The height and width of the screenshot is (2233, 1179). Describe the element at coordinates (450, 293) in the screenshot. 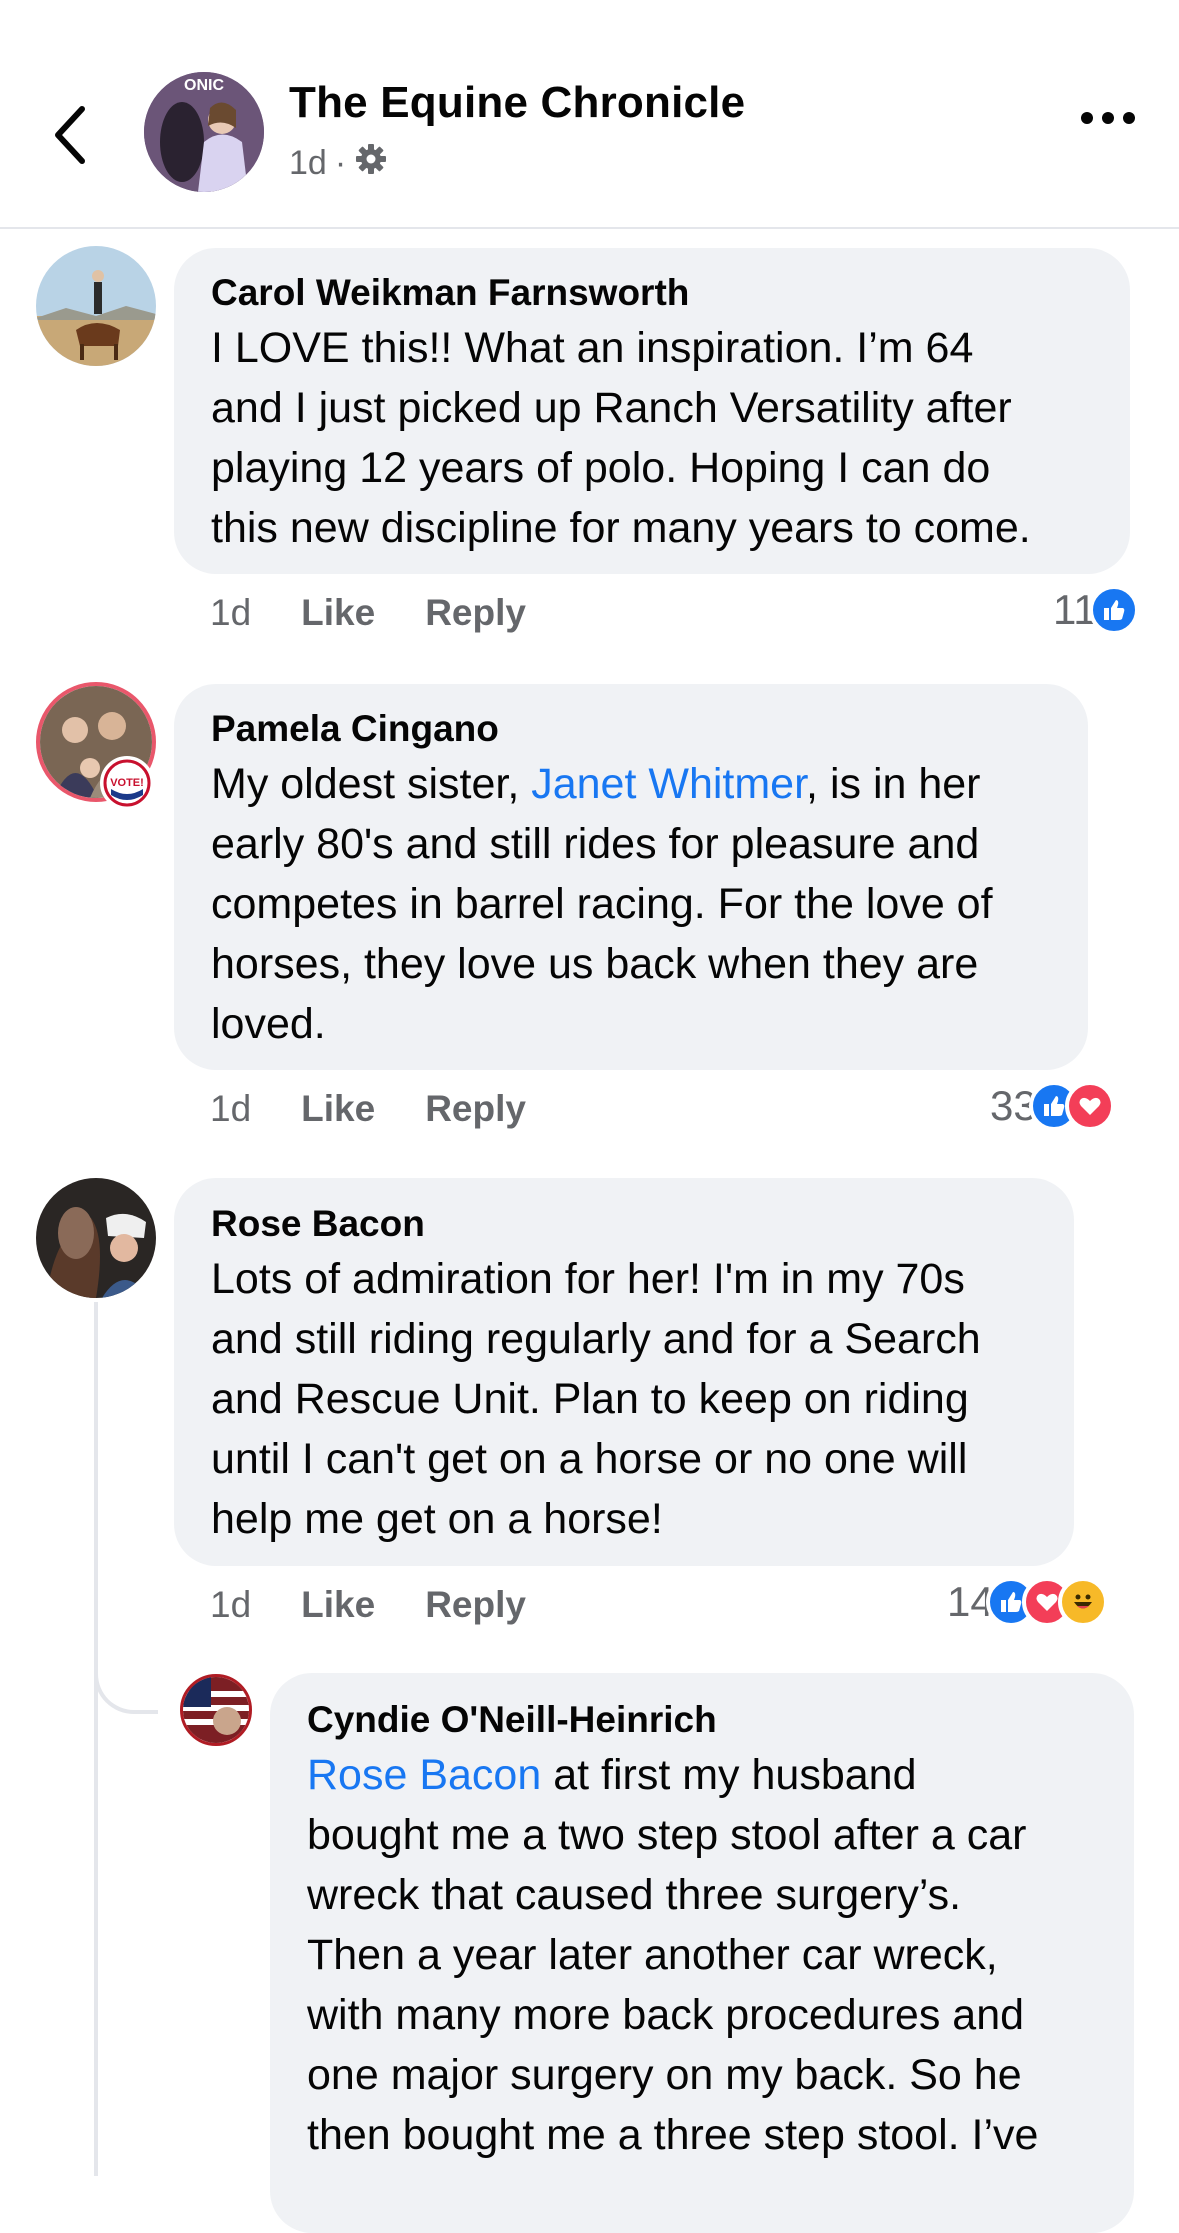

I see `comment-author: Carol Weikman Farnsworth` at that location.